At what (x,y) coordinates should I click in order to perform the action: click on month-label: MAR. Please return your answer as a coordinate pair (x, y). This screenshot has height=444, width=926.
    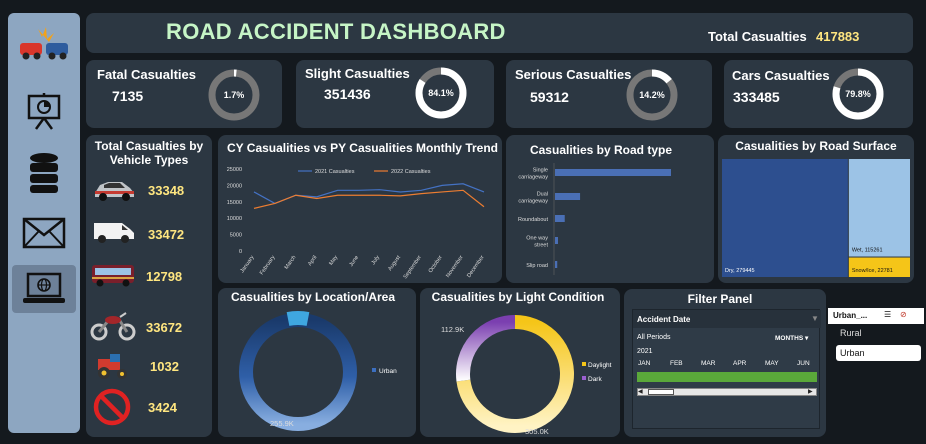
    Looking at the image, I should click on (708, 363).